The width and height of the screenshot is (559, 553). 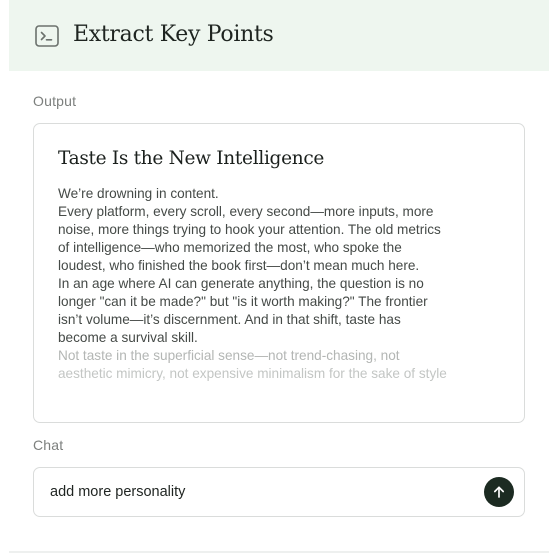 I want to click on send-button, so click(x=499, y=492).